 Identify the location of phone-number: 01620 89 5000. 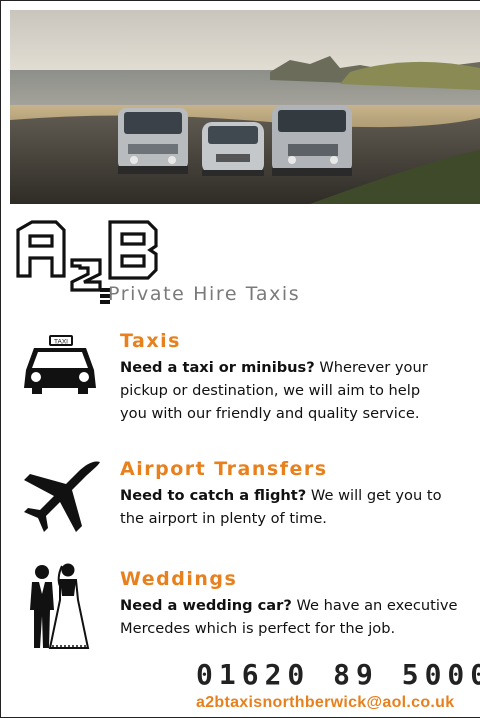
(338, 674).